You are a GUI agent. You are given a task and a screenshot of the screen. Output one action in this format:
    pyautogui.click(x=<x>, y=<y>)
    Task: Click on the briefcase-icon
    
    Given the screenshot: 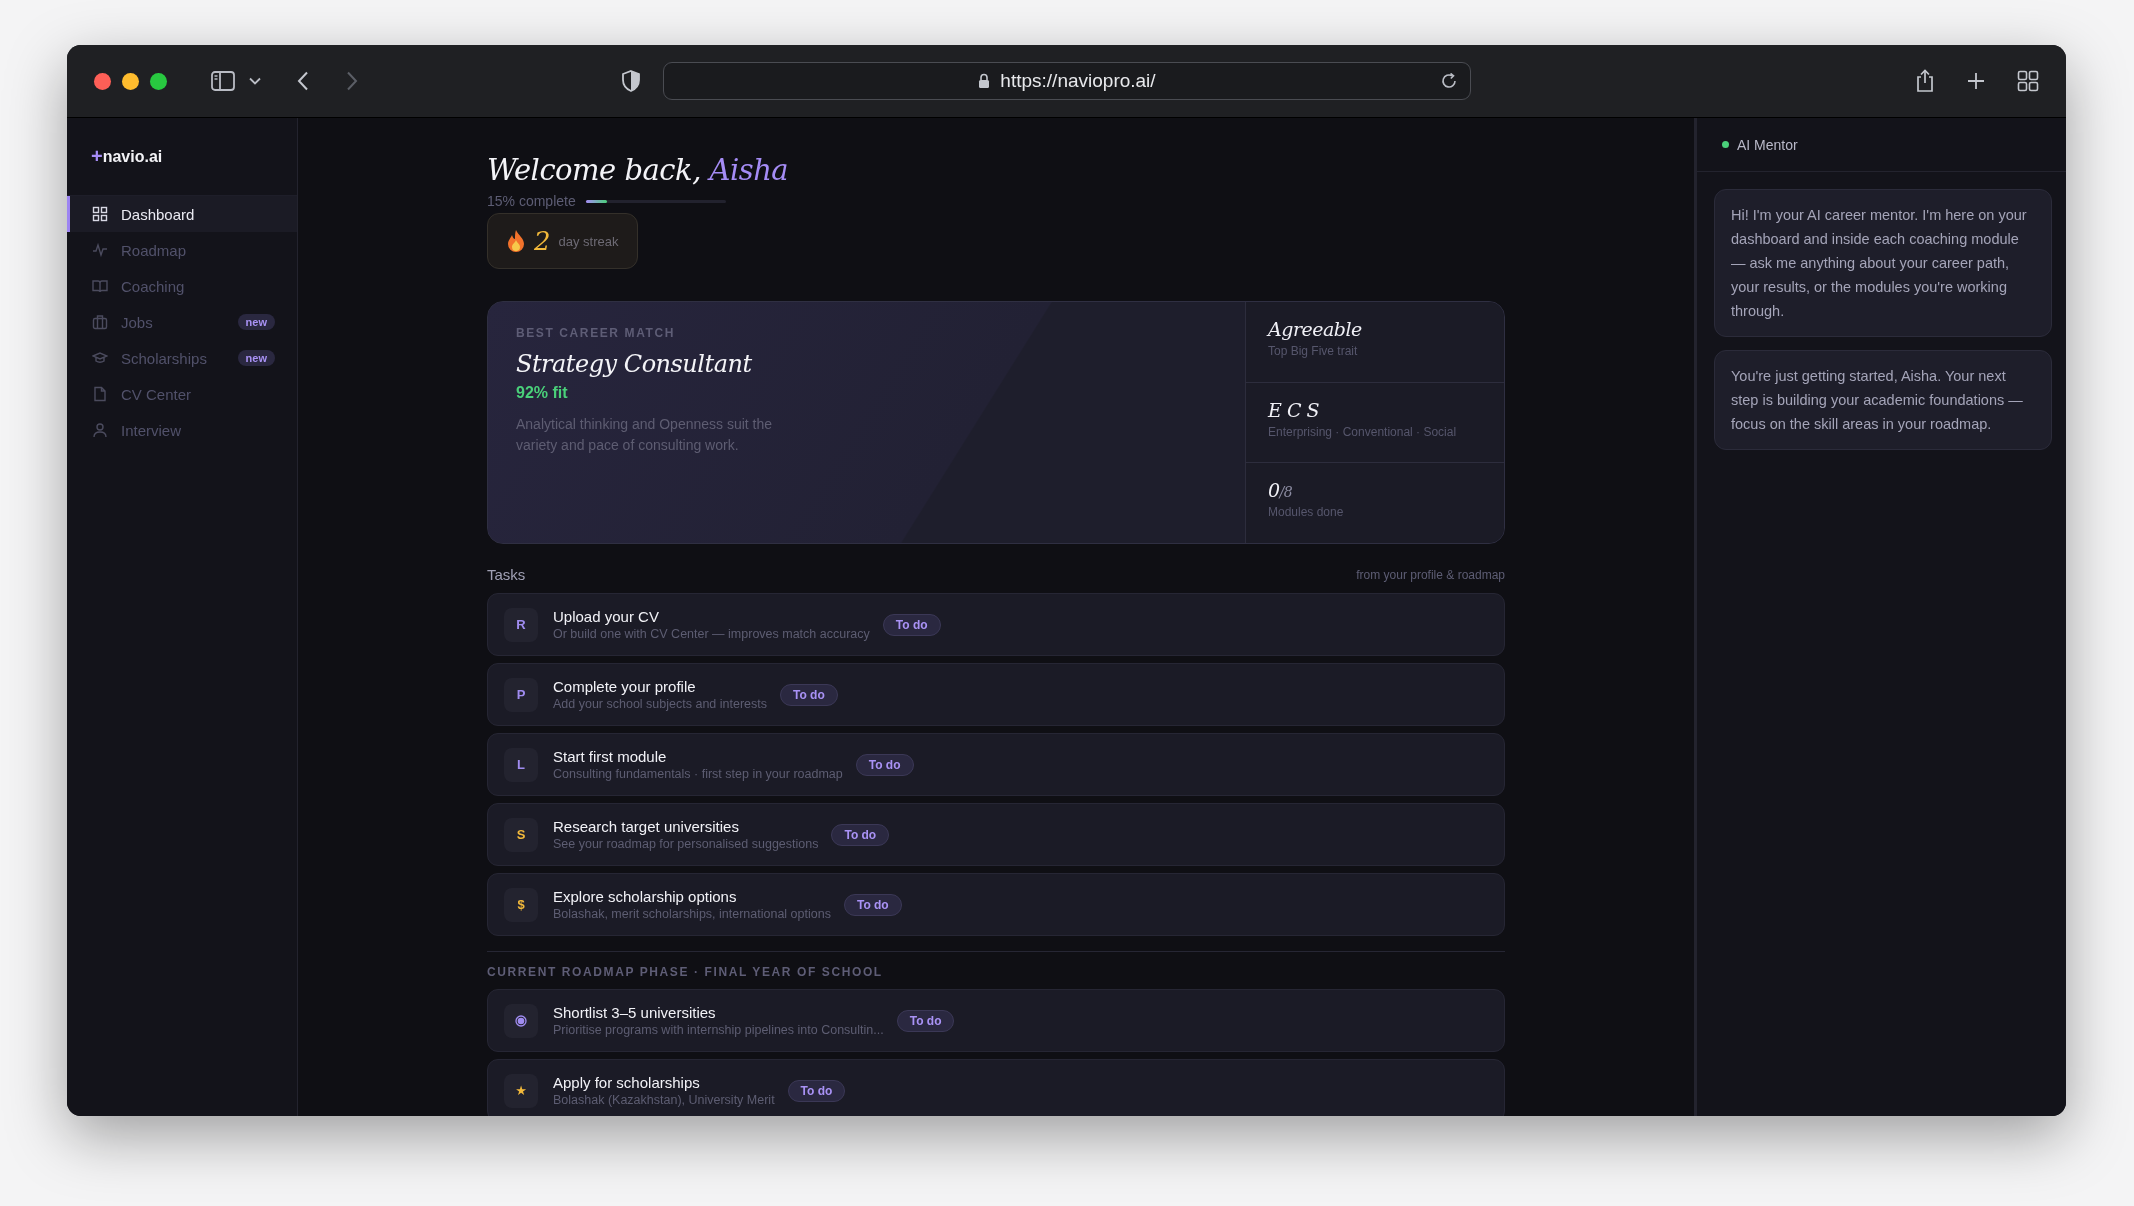 What is the action you would take?
    pyautogui.click(x=100, y=322)
    